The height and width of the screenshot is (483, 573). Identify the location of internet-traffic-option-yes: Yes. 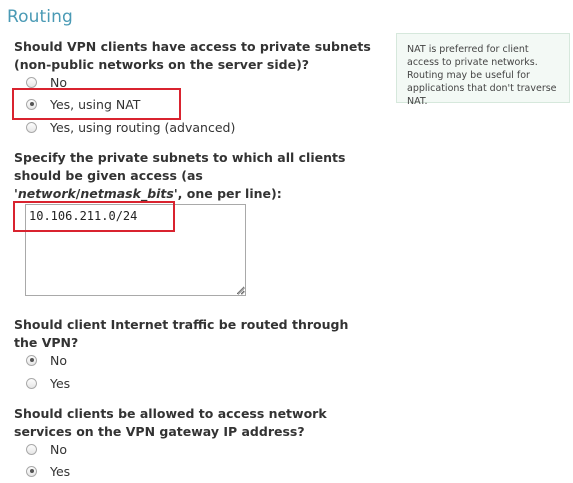
(48, 383).